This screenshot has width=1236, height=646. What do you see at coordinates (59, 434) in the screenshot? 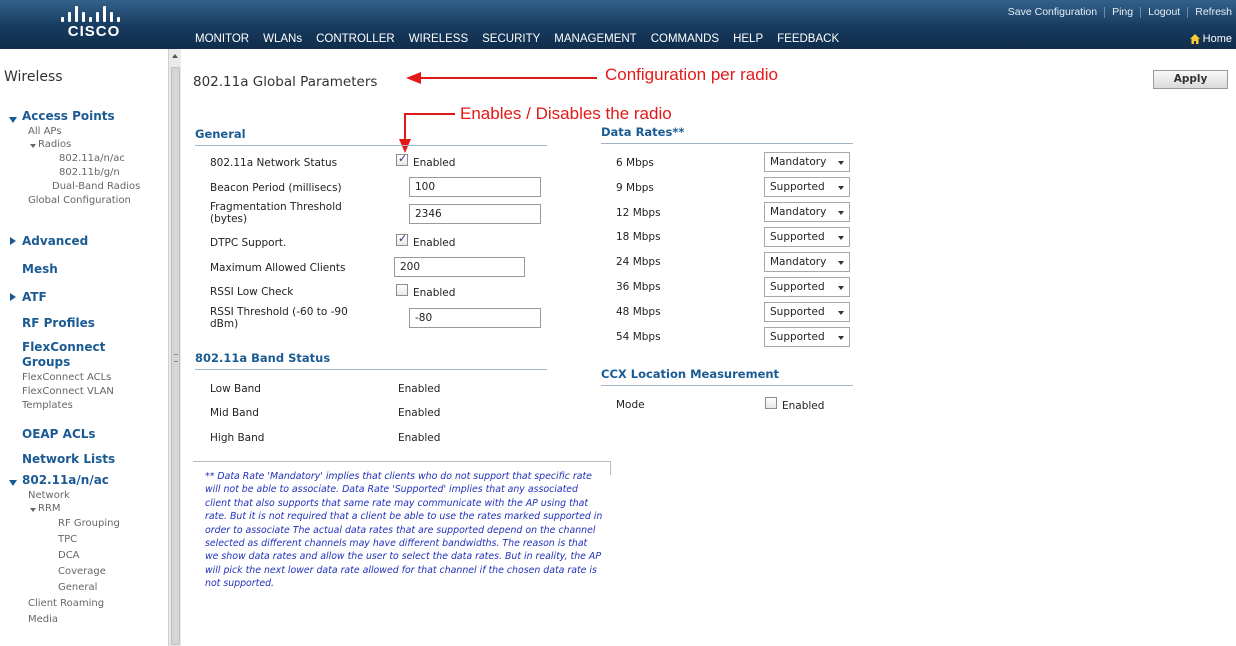
I see `sidebar-item-oeap-acls: OEAP ACLs` at bounding box center [59, 434].